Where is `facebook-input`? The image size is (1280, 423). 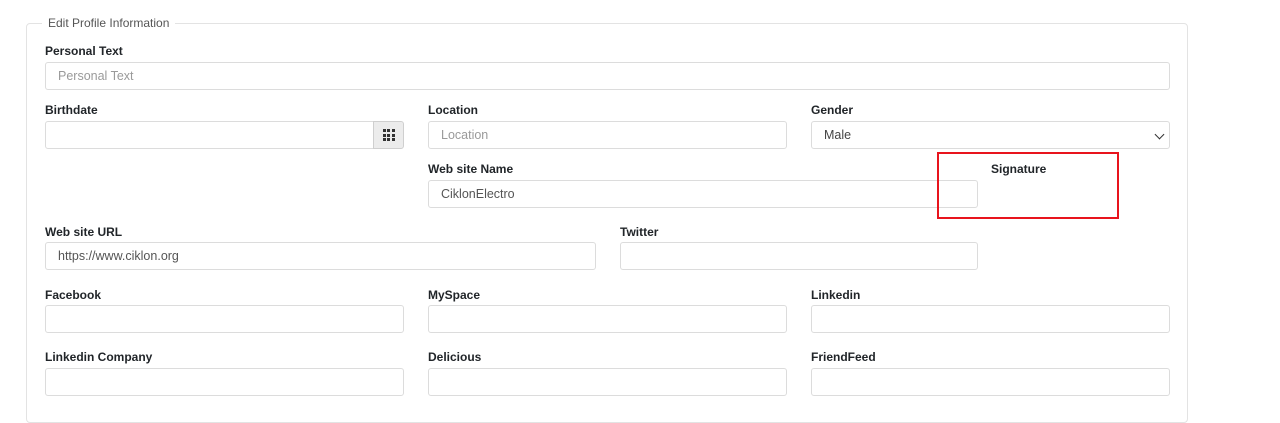 facebook-input is located at coordinates (224, 319).